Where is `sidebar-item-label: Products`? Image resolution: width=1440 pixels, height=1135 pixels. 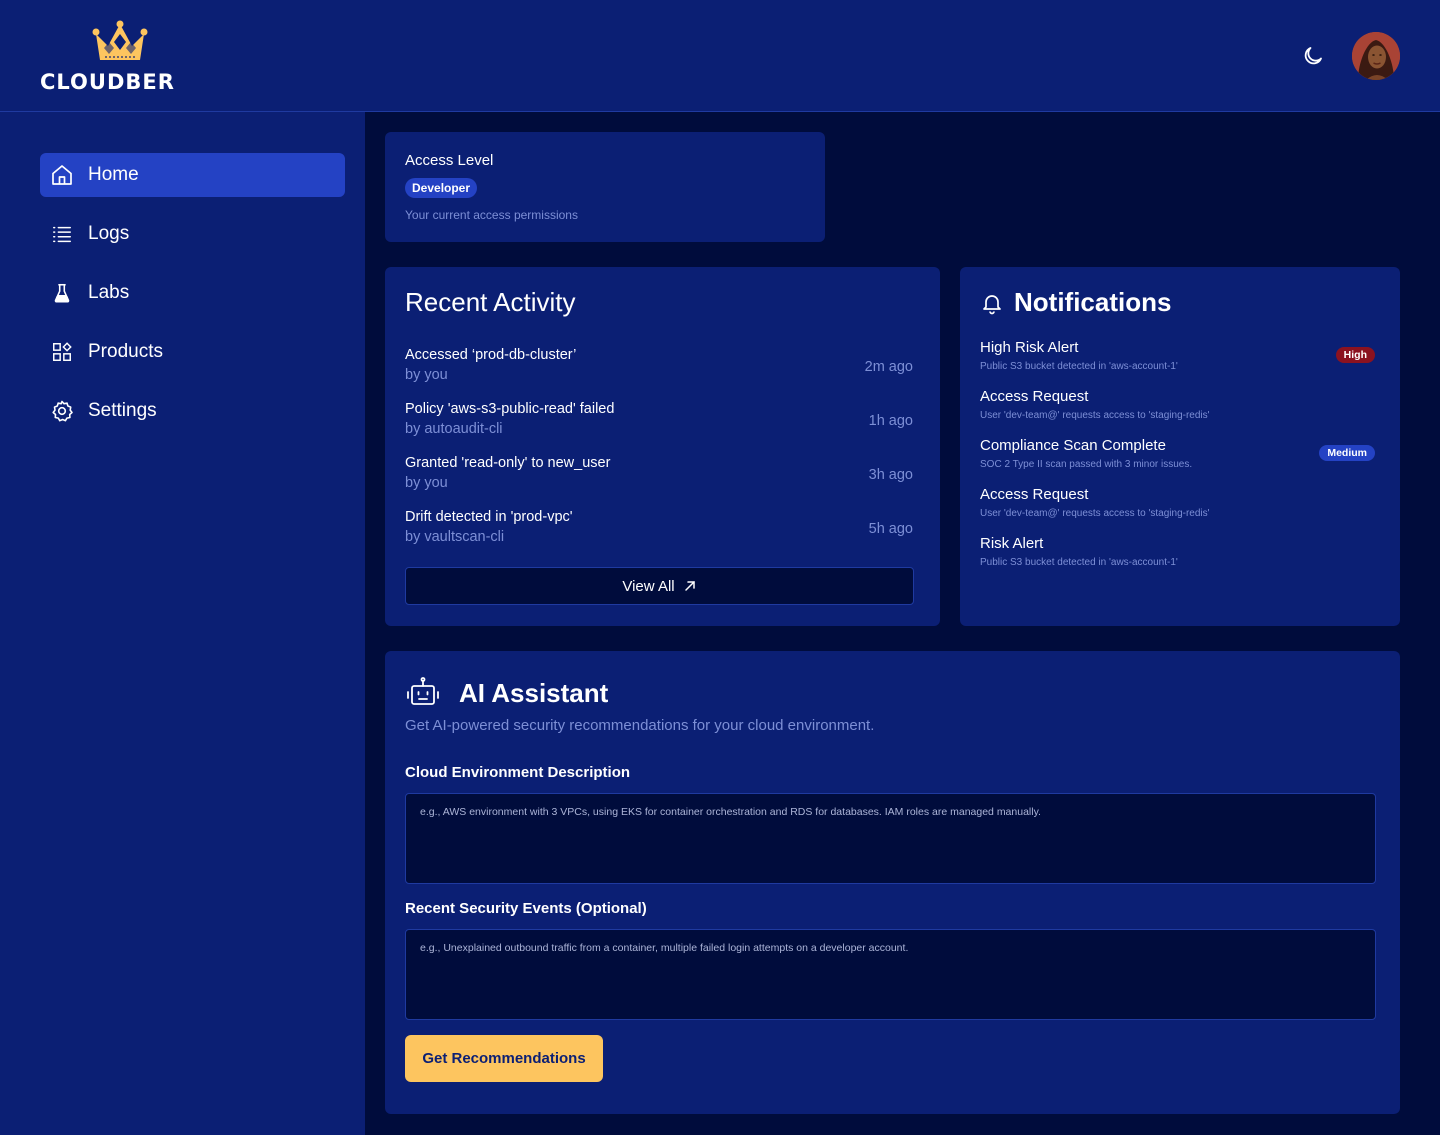 sidebar-item-label: Products is located at coordinates (125, 351).